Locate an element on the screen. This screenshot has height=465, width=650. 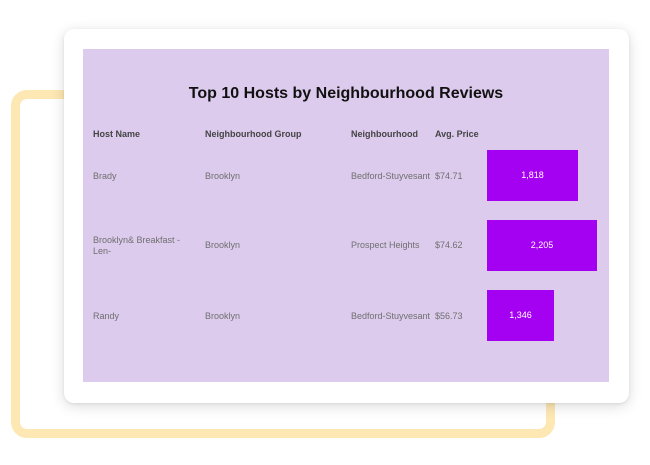
column-header-avg-price: Avg. Price is located at coordinates (457, 134).